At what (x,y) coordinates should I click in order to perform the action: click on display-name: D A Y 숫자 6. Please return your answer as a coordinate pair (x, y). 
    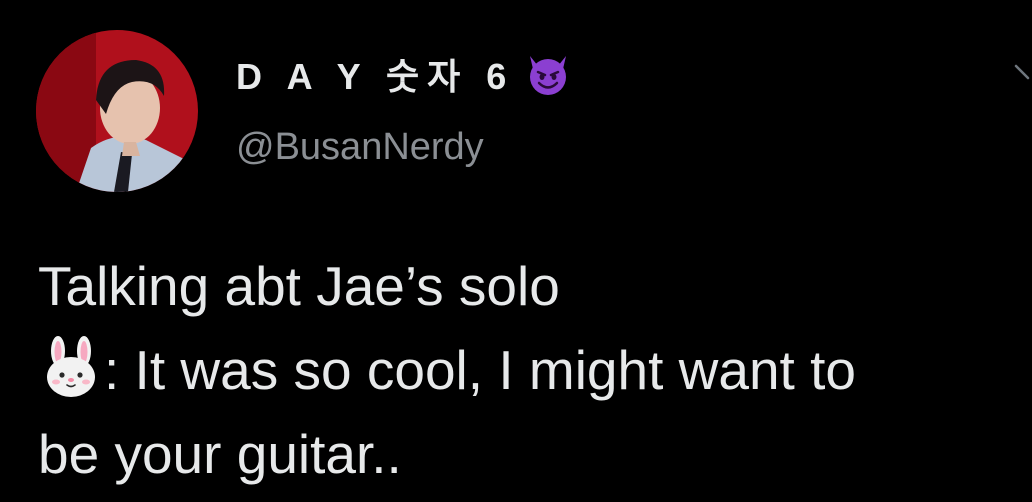
    Looking at the image, I should click on (404, 74).